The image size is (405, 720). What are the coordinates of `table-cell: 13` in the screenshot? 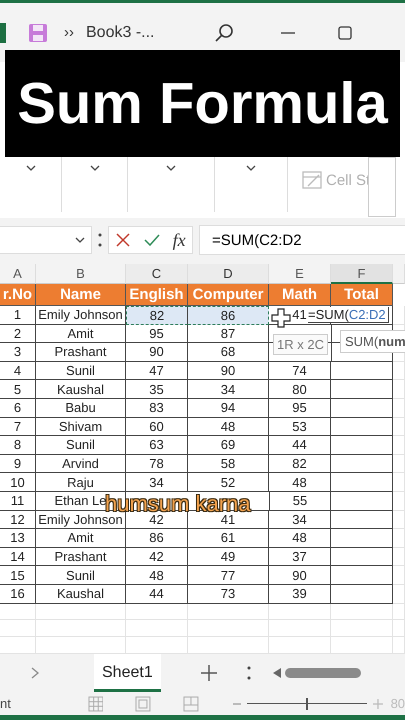 It's located at (18, 538).